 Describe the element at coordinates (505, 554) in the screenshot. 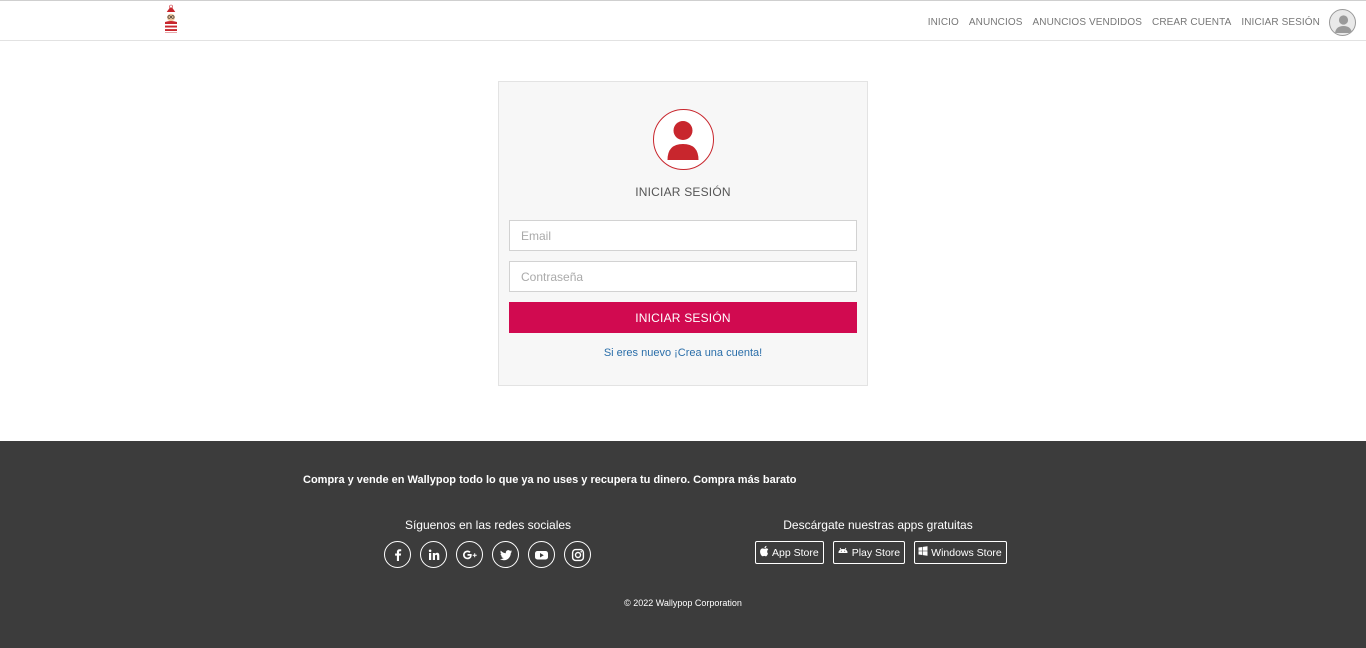

I see `twitter-icon` at that location.